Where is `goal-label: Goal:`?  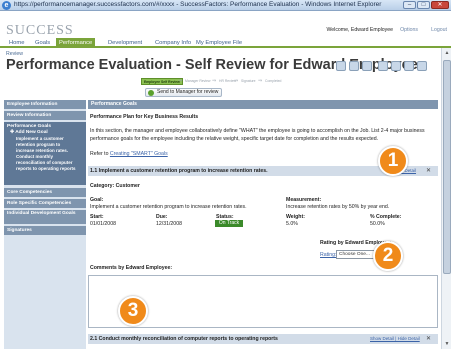 goal-label: Goal: is located at coordinates (97, 200).